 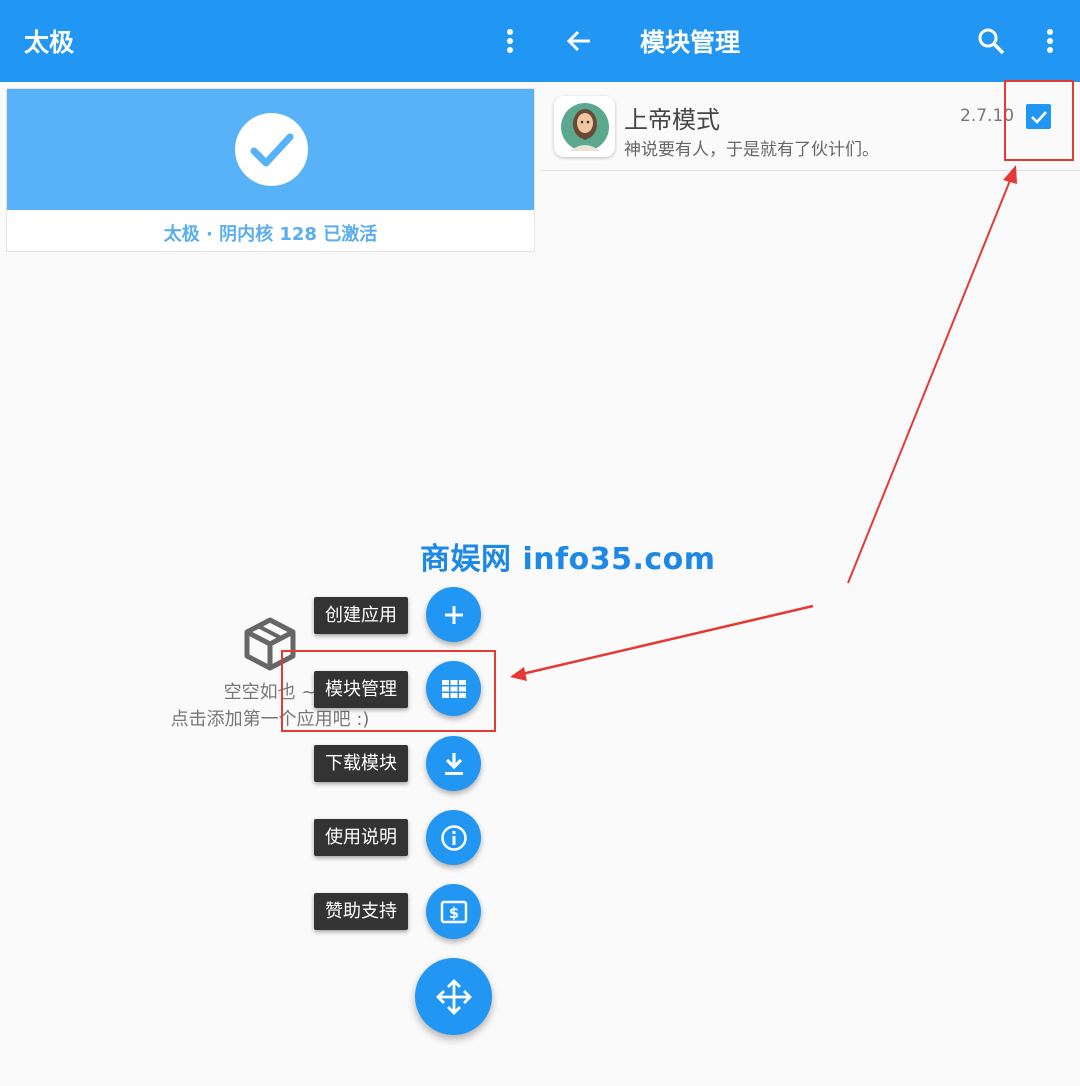 I want to click on create-app-label: 创建应用, so click(x=361, y=615).